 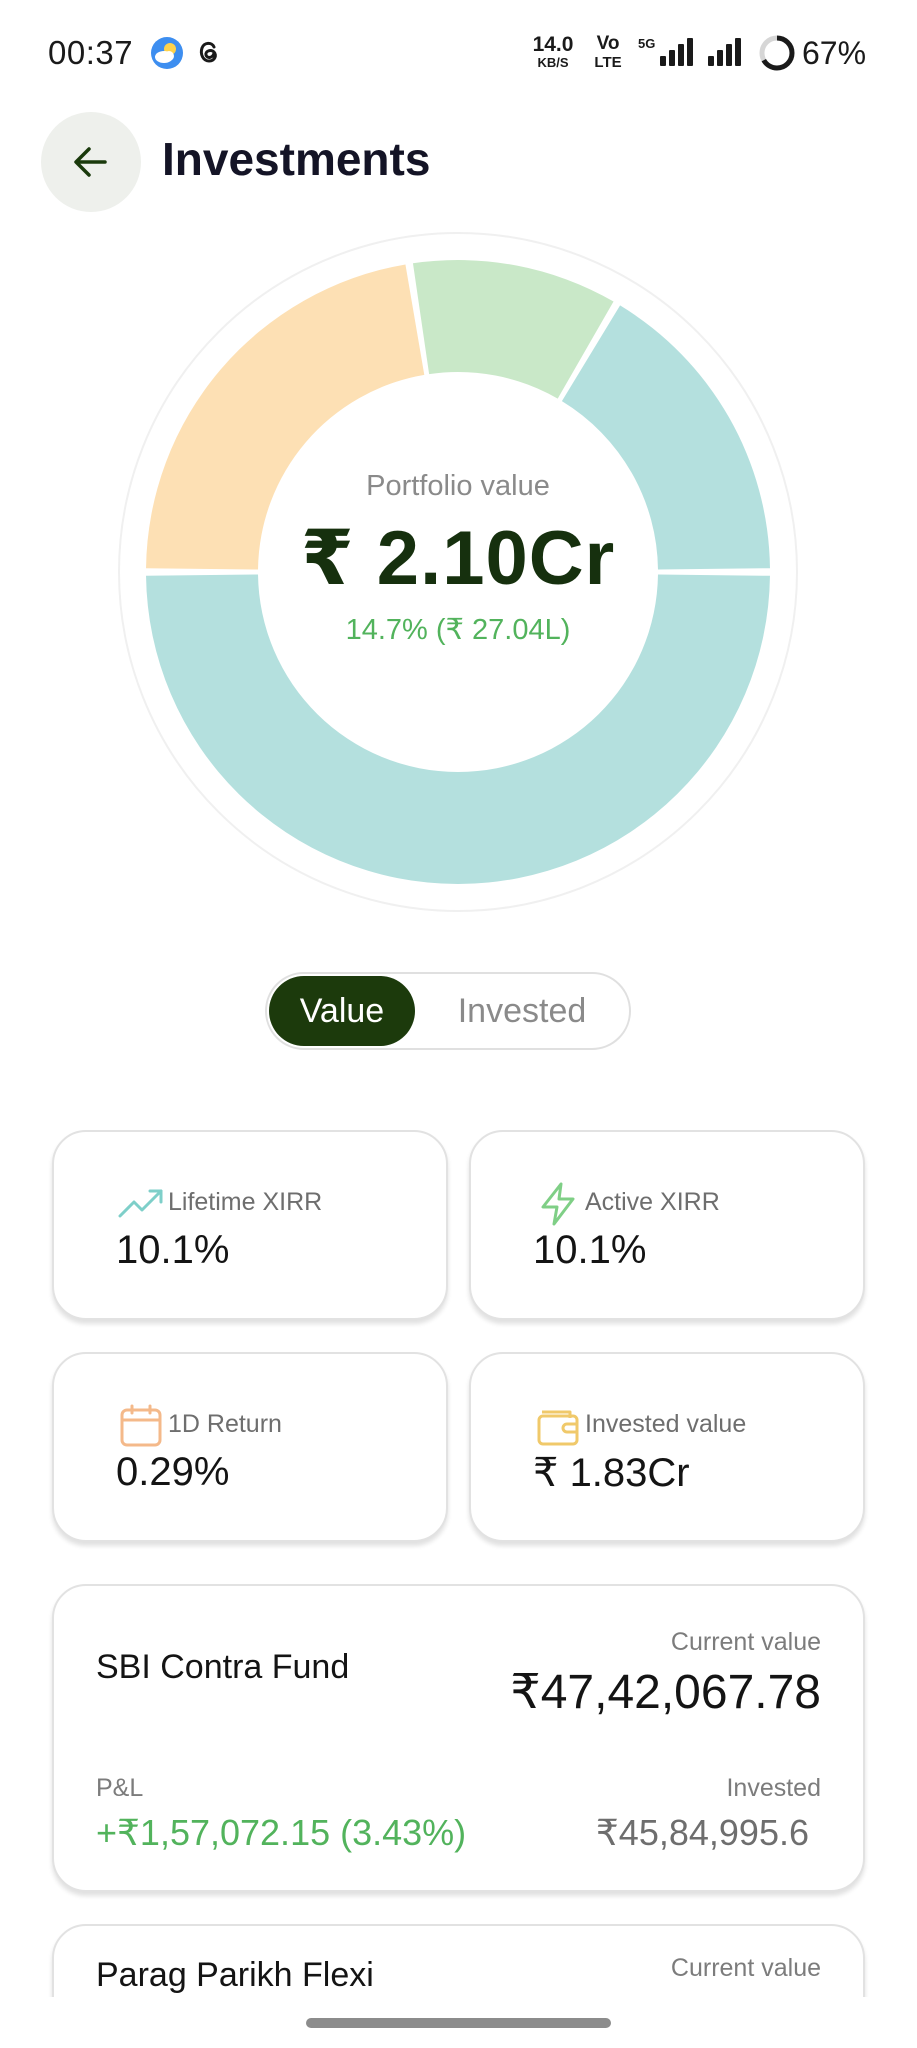 What do you see at coordinates (608, 43) in the screenshot?
I see `volte-top: Vo` at bounding box center [608, 43].